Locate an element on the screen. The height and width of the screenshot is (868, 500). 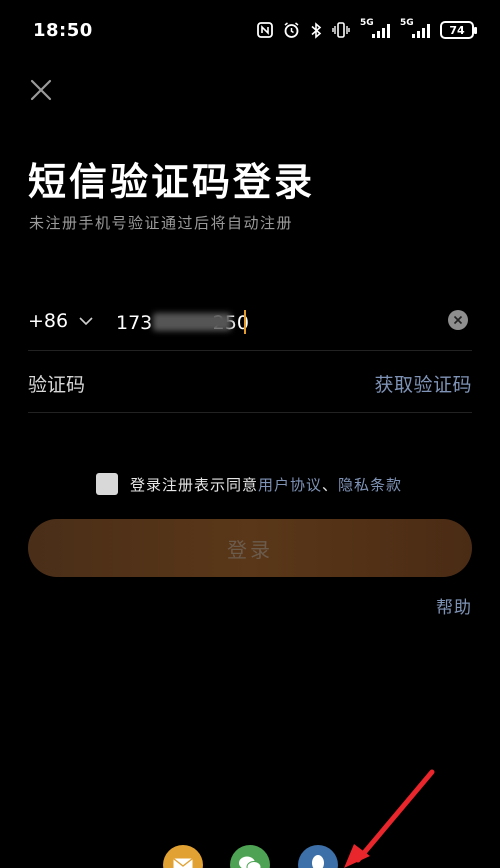
user-agreement-link: 用户协议 is located at coordinates (290, 484).